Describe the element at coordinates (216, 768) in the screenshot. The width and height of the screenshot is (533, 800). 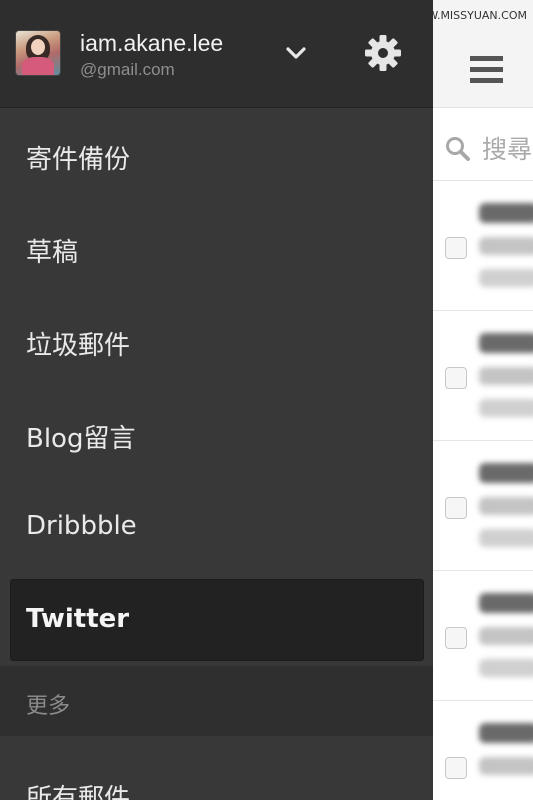
I see `nav-item-all-mail: 所有郵件` at that location.